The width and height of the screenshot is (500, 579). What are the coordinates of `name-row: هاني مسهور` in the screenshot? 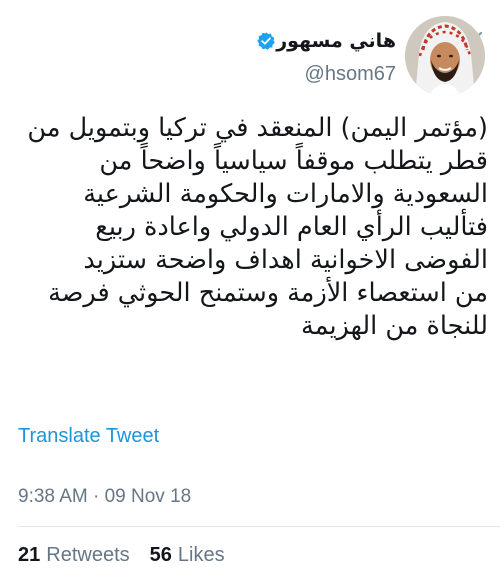 It's located at (323, 41).